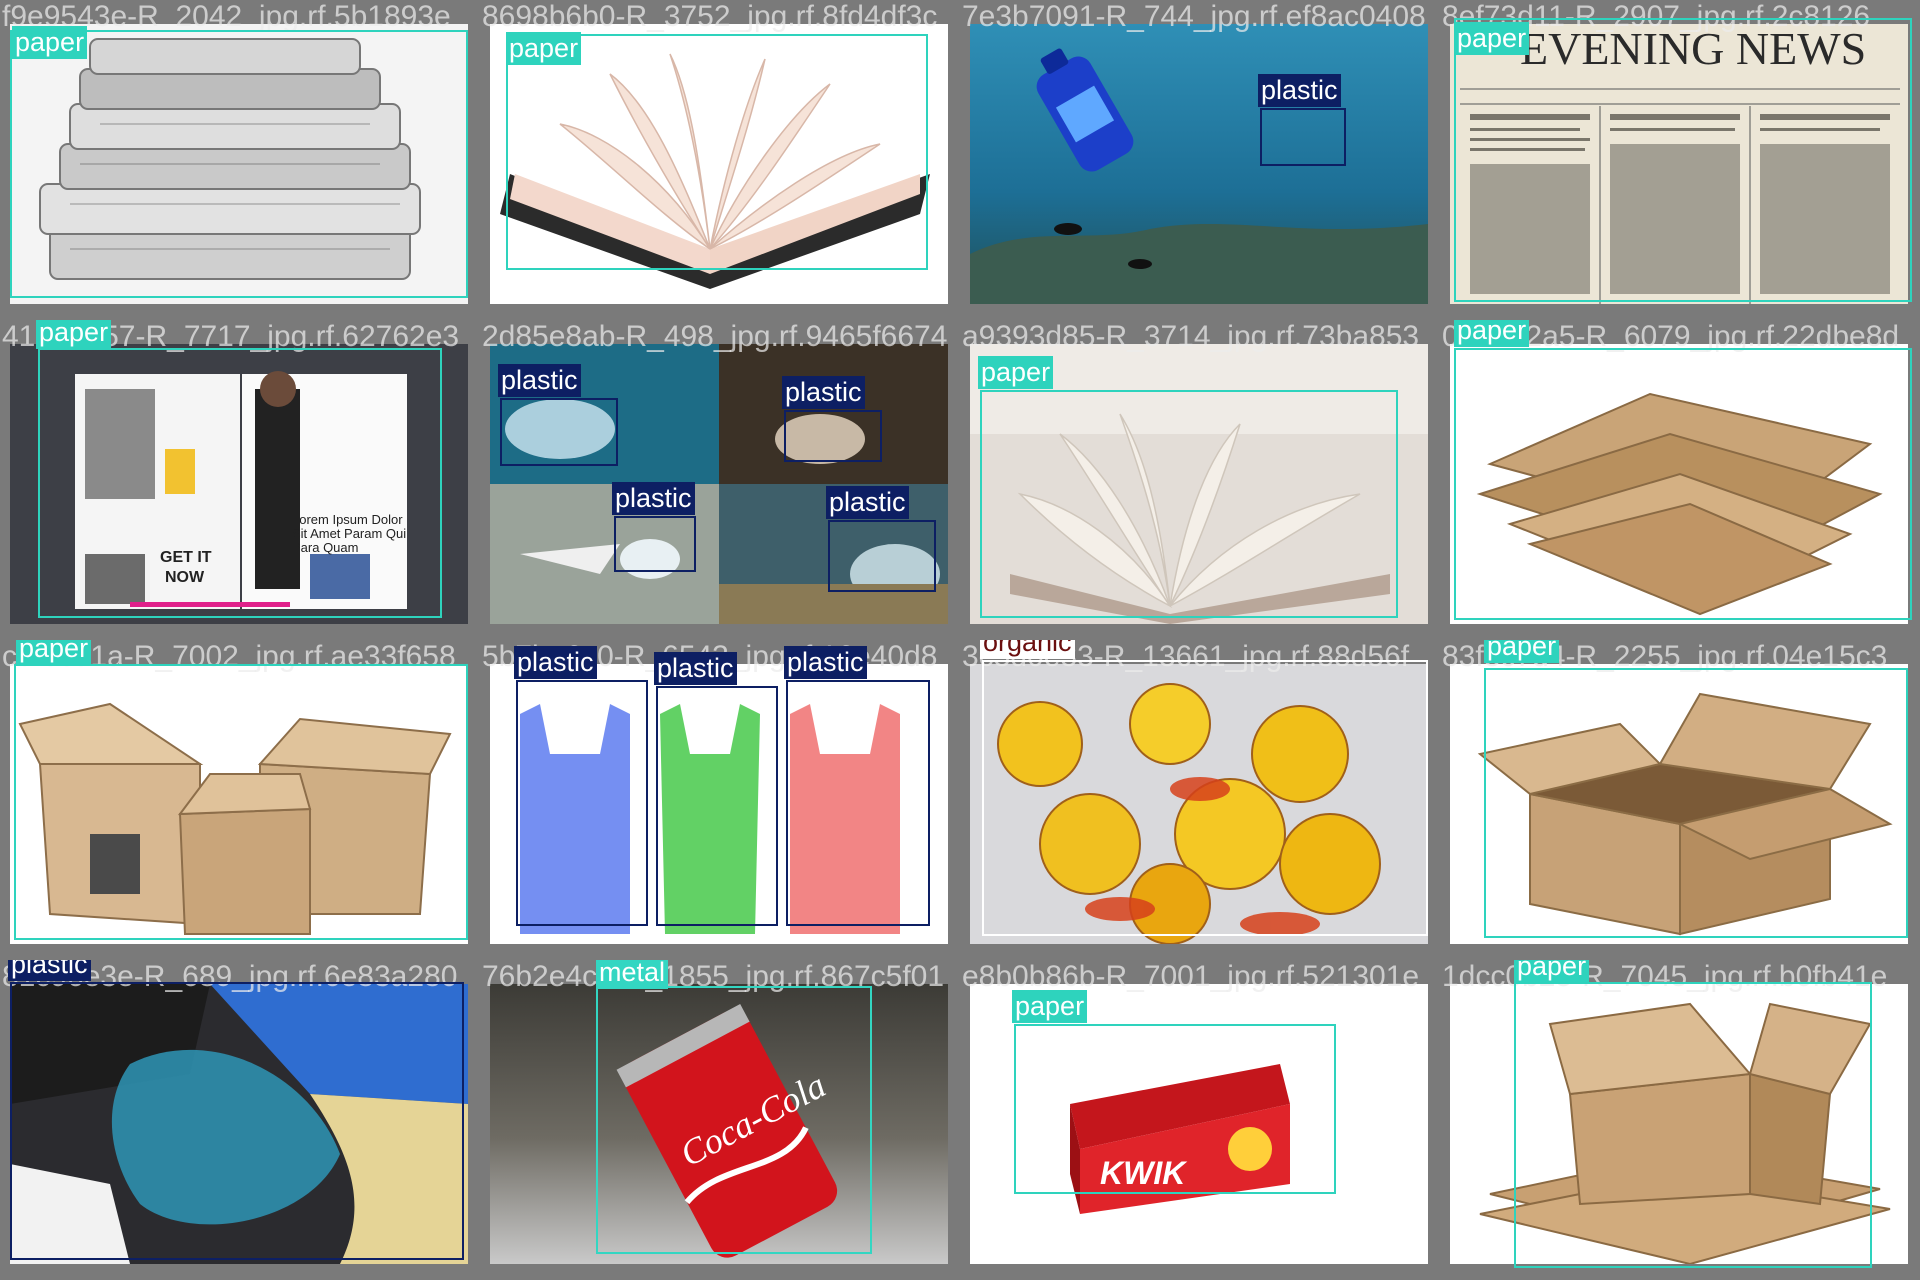 The height and width of the screenshot is (1280, 1920). I want to click on detection-label: organic, so click(1027, 649).